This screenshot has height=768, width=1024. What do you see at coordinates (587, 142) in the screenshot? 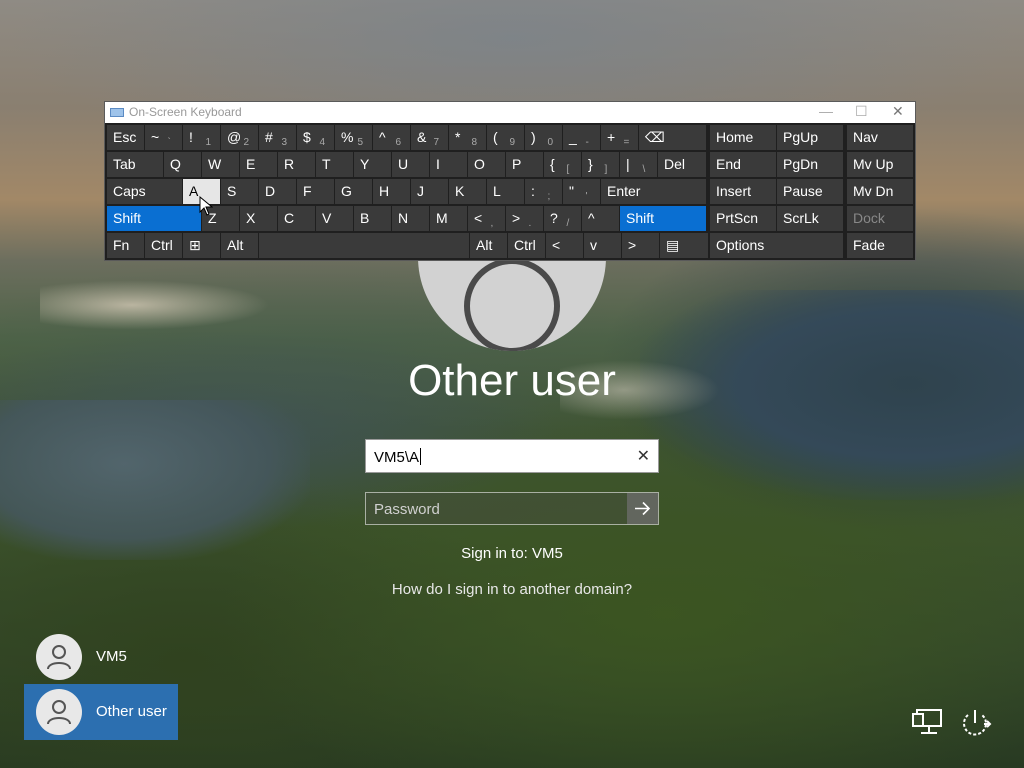
I see `key-secondary-label: -` at bounding box center [587, 142].